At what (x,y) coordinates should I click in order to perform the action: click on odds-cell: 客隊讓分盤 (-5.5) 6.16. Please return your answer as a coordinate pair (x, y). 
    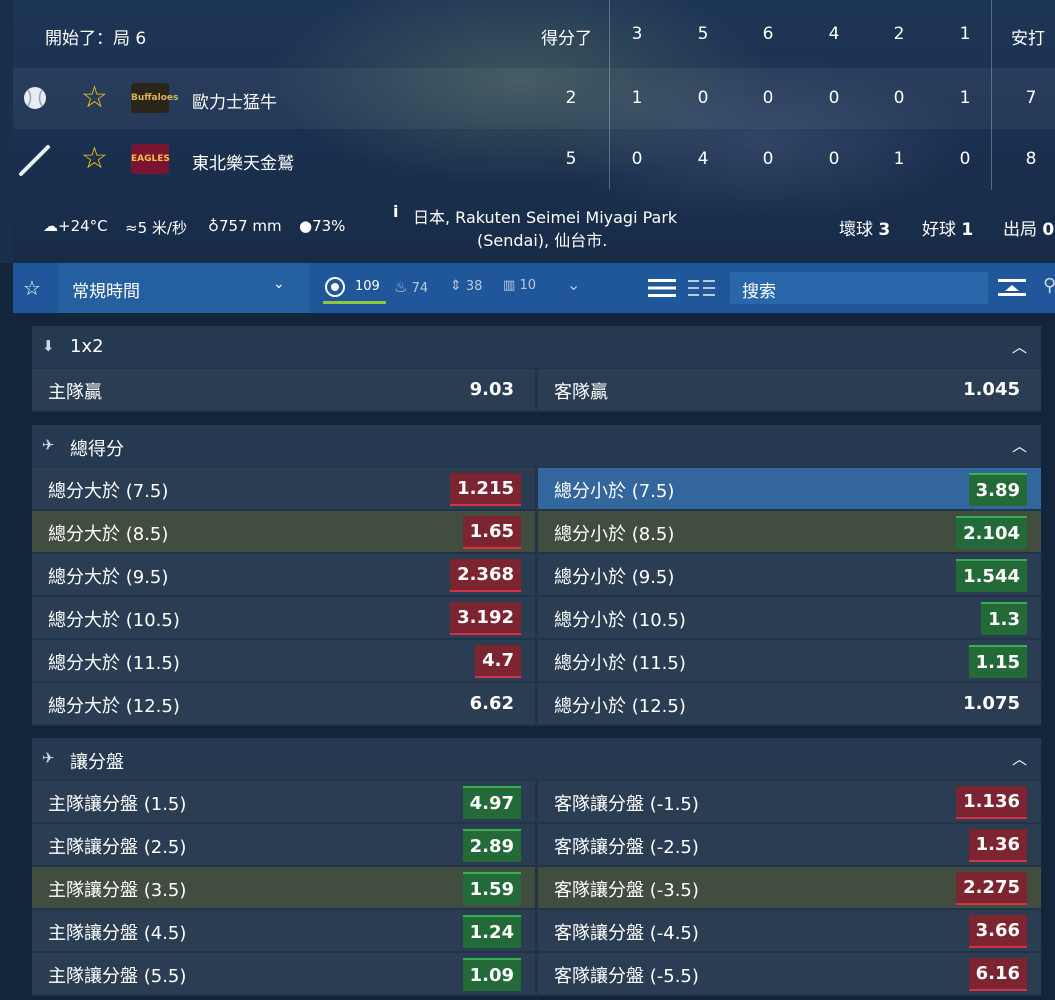
    Looking at the image, I should click on (789, 973).